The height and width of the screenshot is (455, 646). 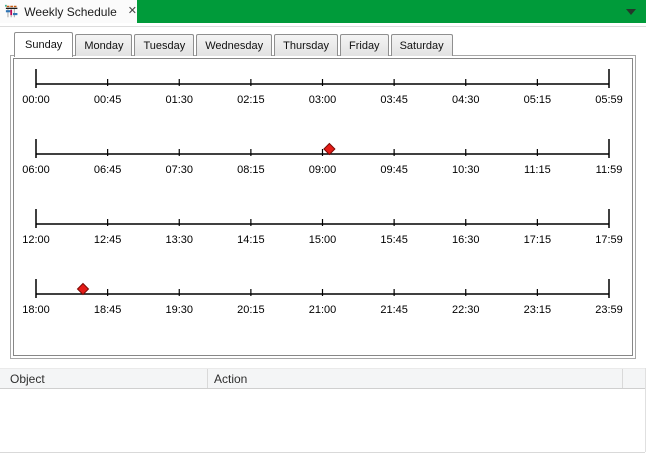 I want to click on tab-sunday: Sunday, so click(x=44, y=44).